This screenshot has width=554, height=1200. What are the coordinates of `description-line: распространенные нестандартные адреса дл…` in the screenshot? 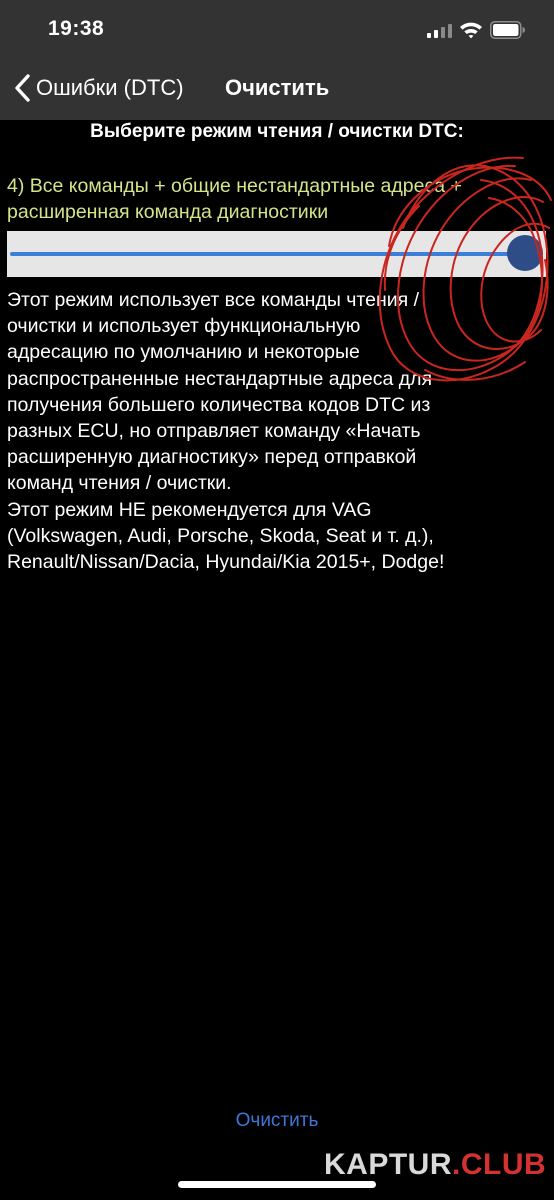 It's located at (220, 378).